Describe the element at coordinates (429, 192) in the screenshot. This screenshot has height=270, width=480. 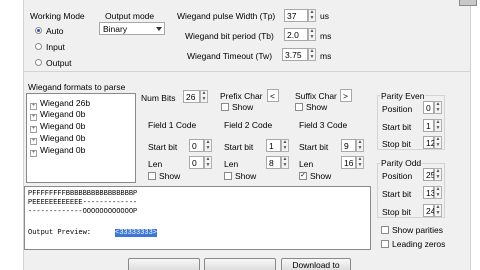
I see `parity-odd-start-input: 13` at that location.